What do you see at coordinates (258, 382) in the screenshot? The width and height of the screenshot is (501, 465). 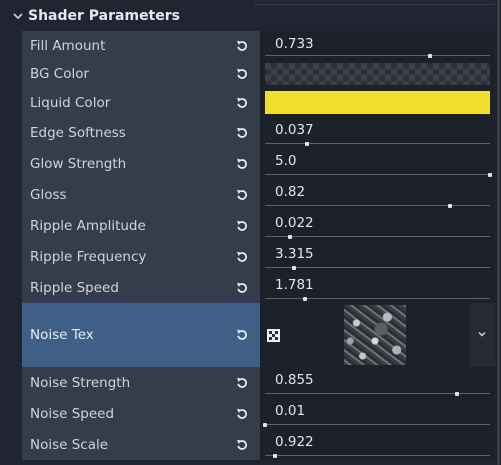 I see `param-noise-strength: Noise Strength 0.855` at bounding box center [258, 382].